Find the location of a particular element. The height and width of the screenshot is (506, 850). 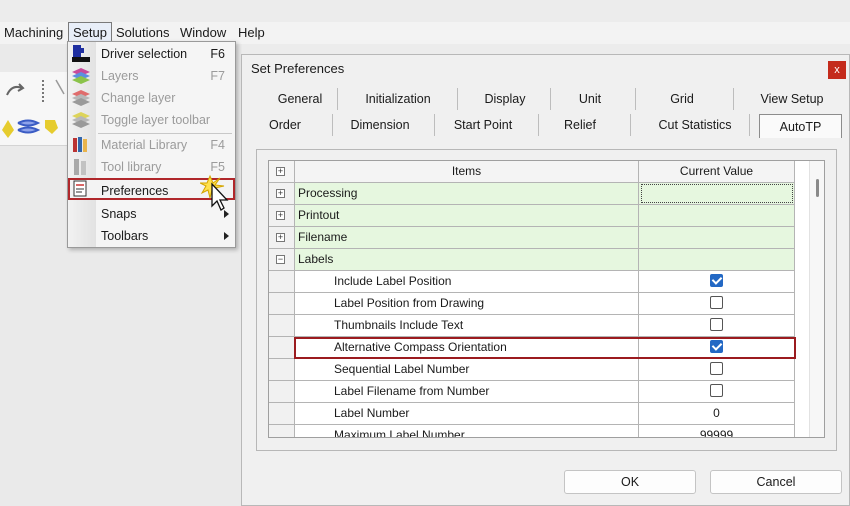

scrollbar-thumb is located at coordinates (817, 188).